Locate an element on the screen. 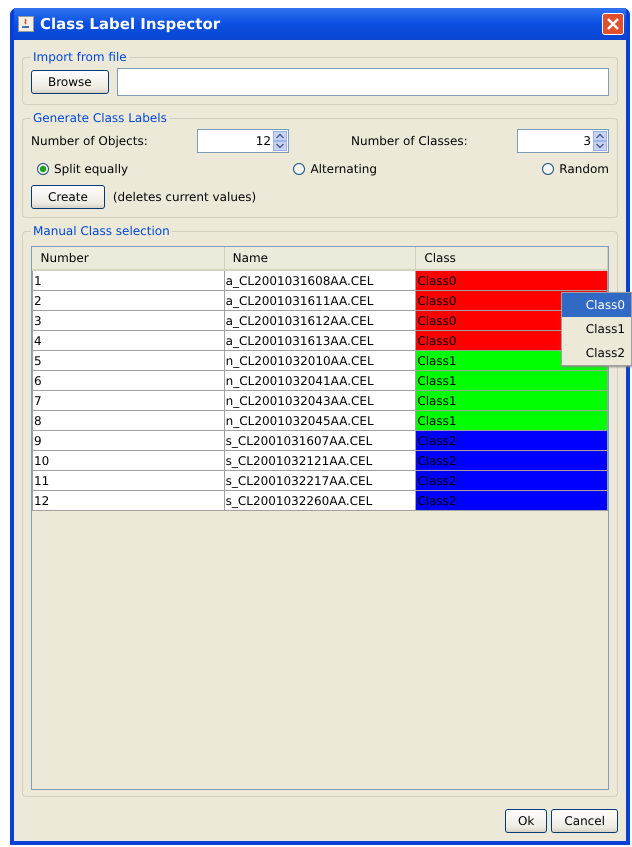  column-header: Class is located at coordinates (512, 258).